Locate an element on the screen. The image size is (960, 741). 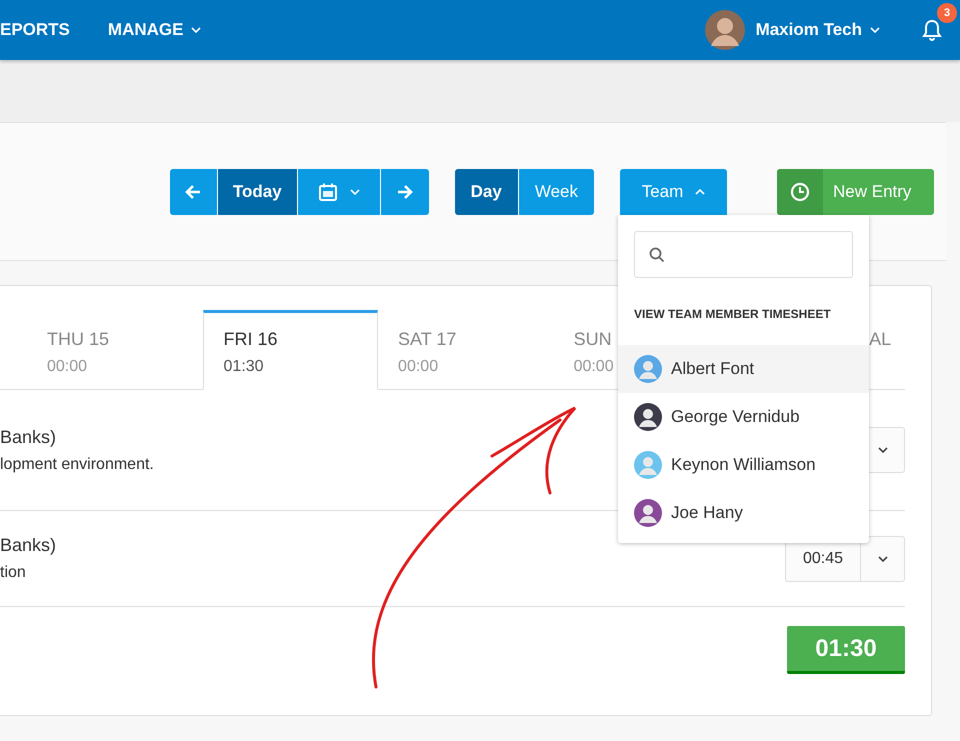
team-member-item: Joe Hany is located at coordinates (743, 513).